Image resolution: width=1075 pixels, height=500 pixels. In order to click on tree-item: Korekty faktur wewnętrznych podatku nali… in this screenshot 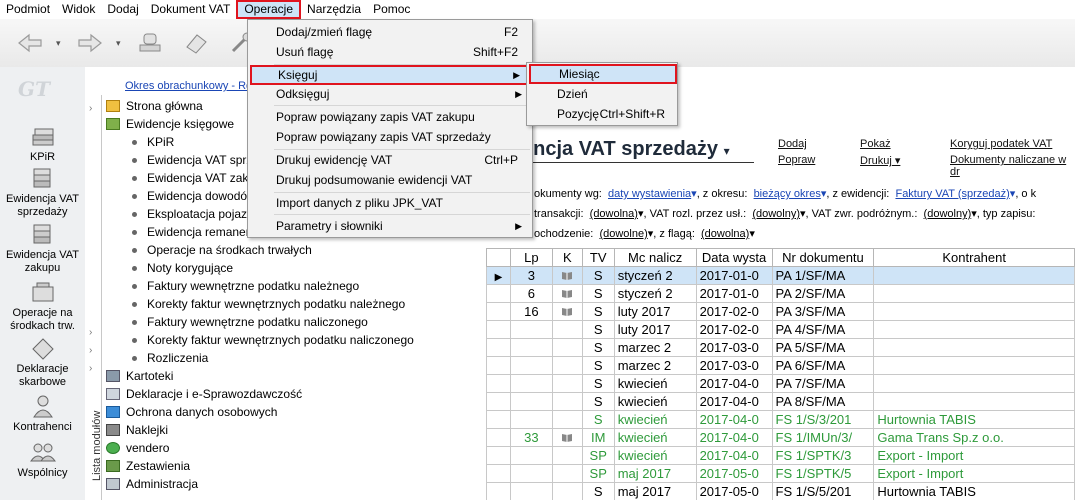, I will do `click(273, 340)`.